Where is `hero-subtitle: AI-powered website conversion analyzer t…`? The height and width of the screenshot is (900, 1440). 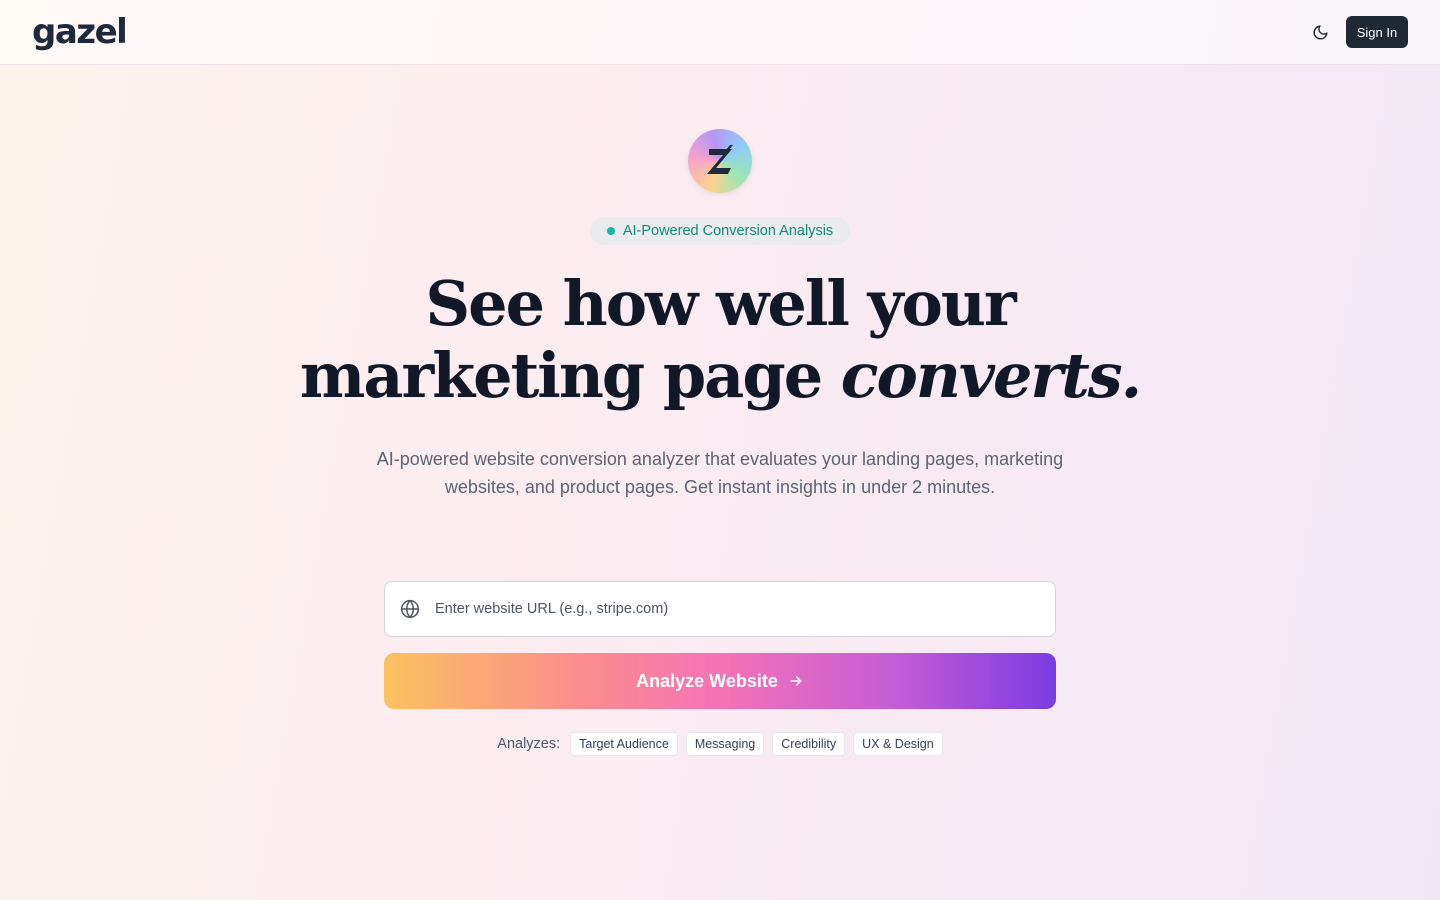 hero-subtitle: AI-powered website conversion analyzer t… is located at coordinates (720, 473).